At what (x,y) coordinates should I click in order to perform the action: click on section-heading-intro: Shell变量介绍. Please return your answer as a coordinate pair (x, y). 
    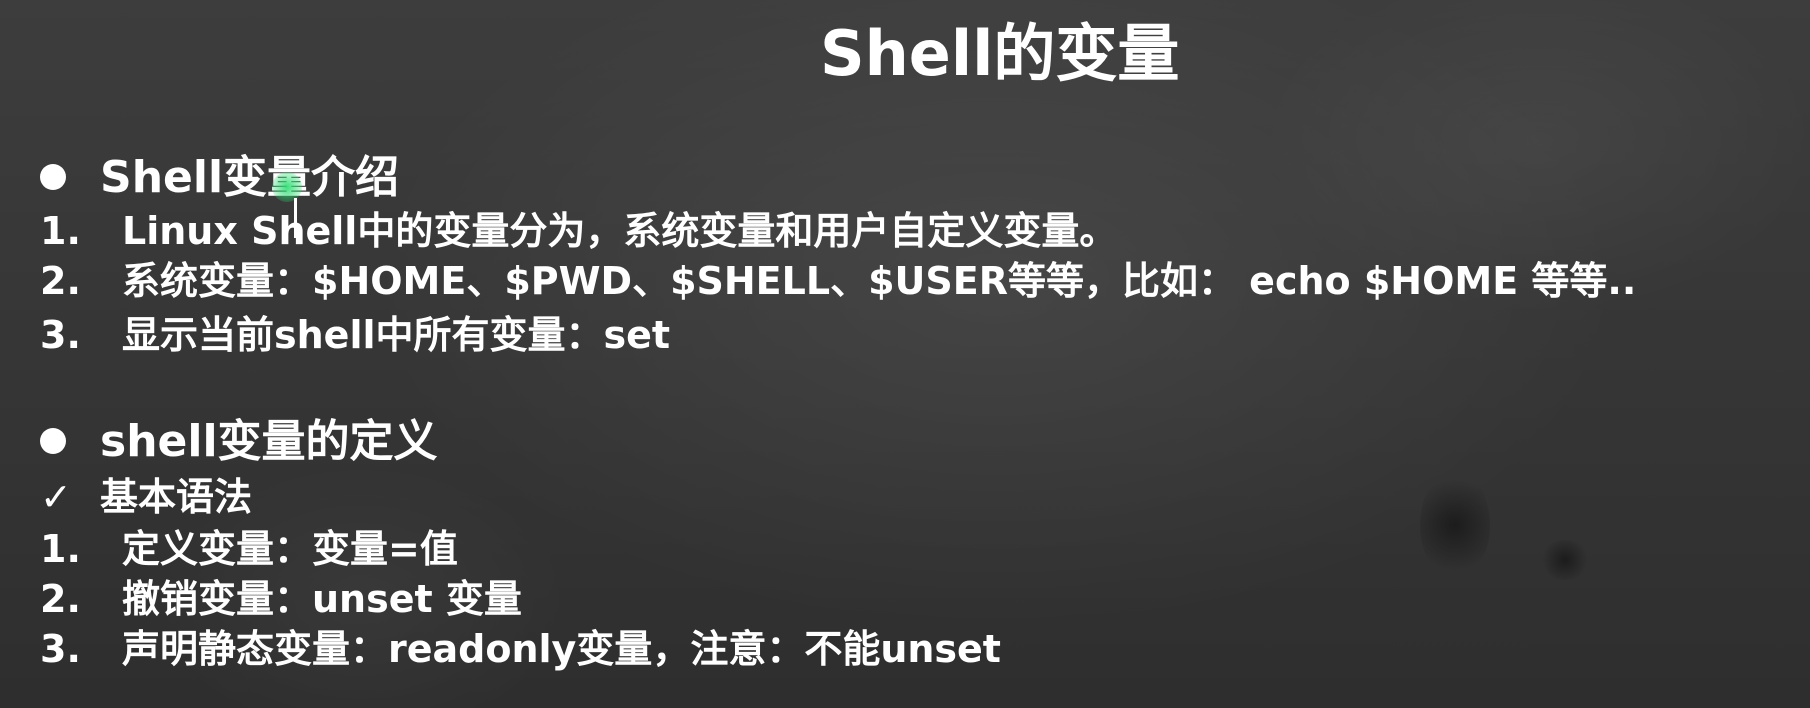
    Looking at the image, I should click on (219, 178).